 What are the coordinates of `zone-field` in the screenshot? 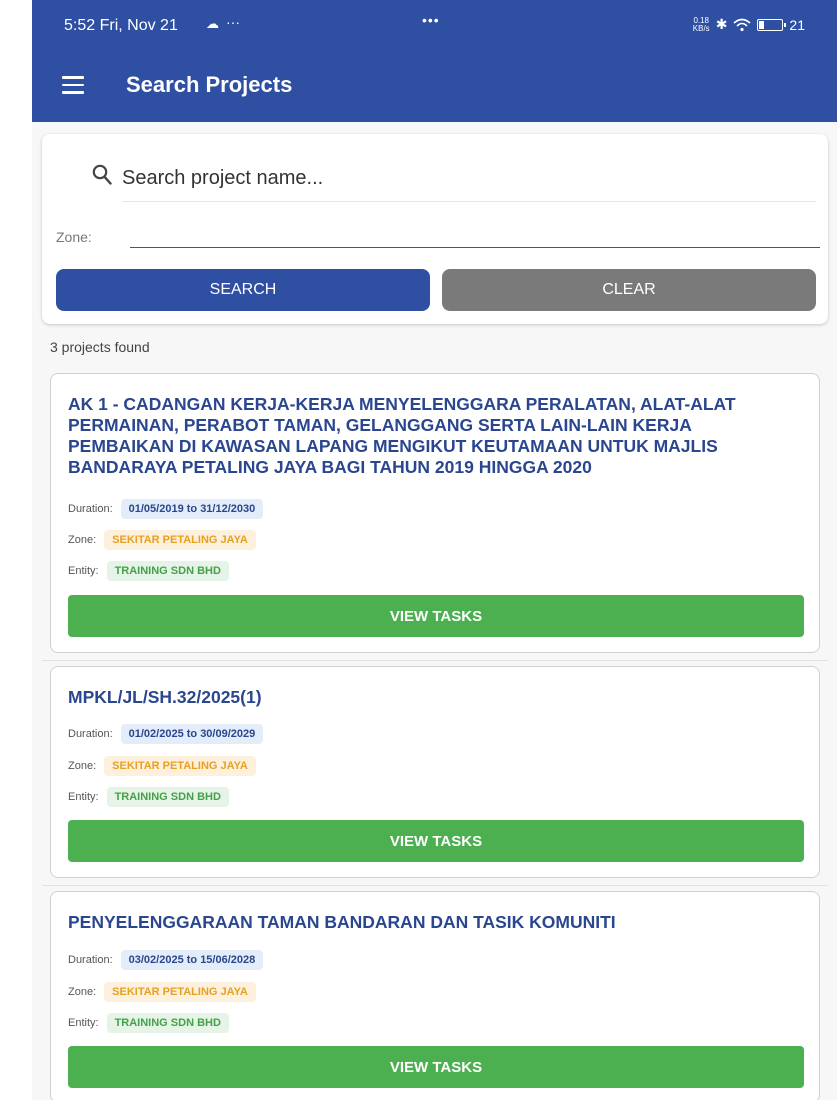 It's located at (475, 235).